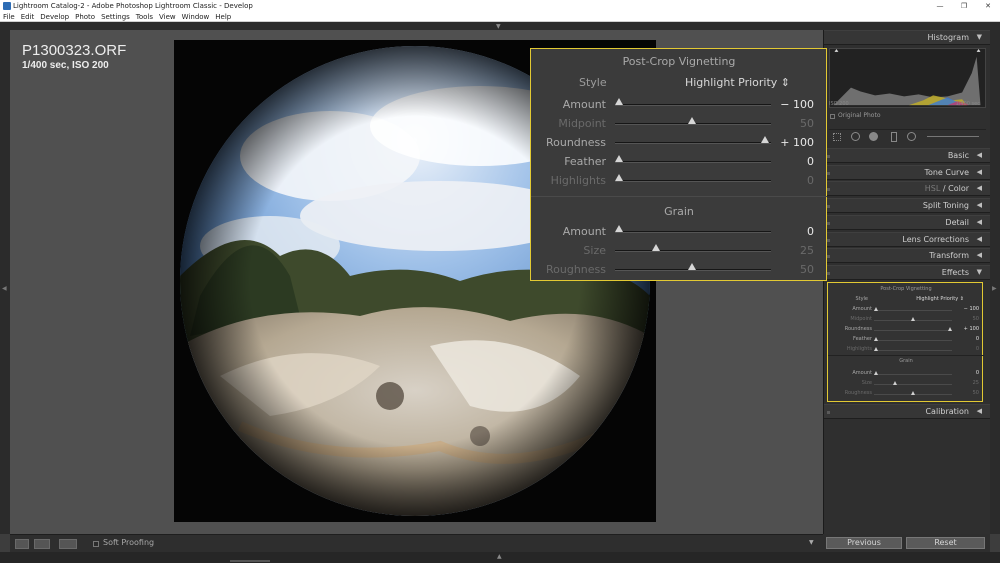  What do you see at coordinates (894, 137) in the screenshot?
I see `graduated-filter-icon` at bounding box center [894, 137].